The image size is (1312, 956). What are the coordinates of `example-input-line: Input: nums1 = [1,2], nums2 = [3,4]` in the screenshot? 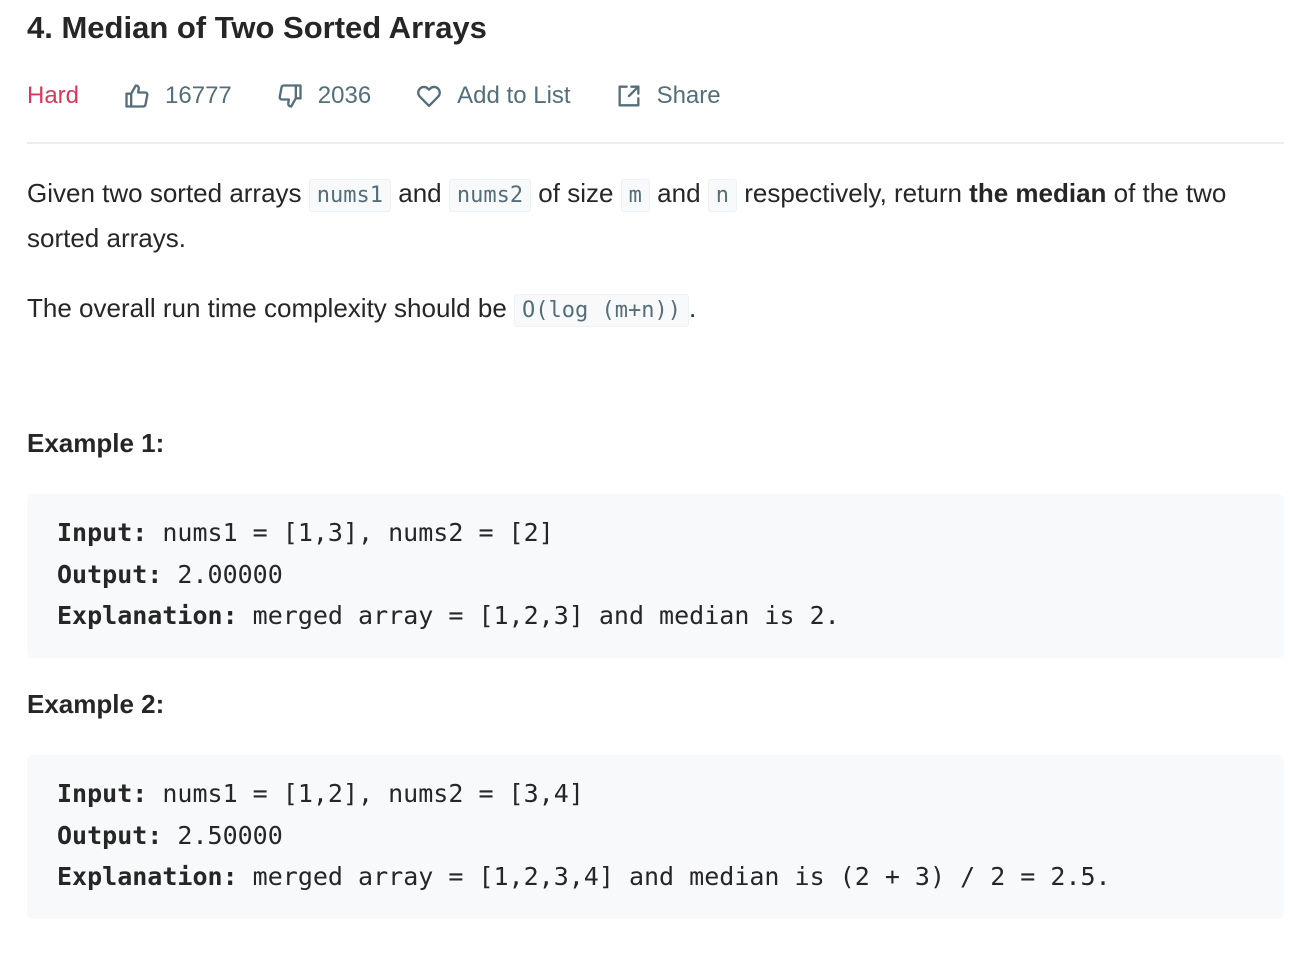 It's located at (655, 794).